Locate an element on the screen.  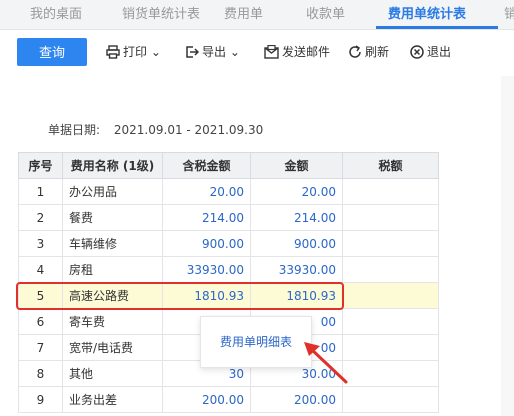
table-header-row: 序号 费用名称 (1级) 含税金额 金额 税额 is located at coordinates (228, 165).